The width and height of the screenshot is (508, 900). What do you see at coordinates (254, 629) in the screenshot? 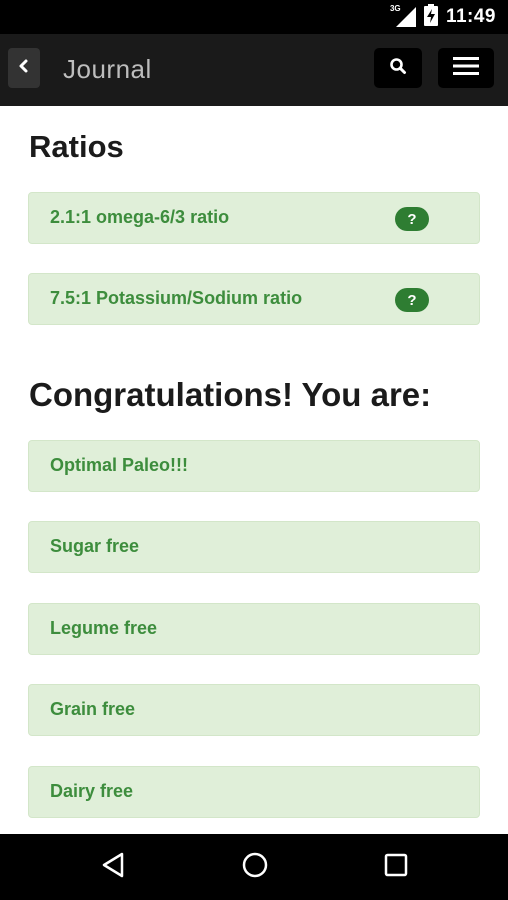
I see `achievement-card-legume-free: Legume free` at bounding box center [254, 629].